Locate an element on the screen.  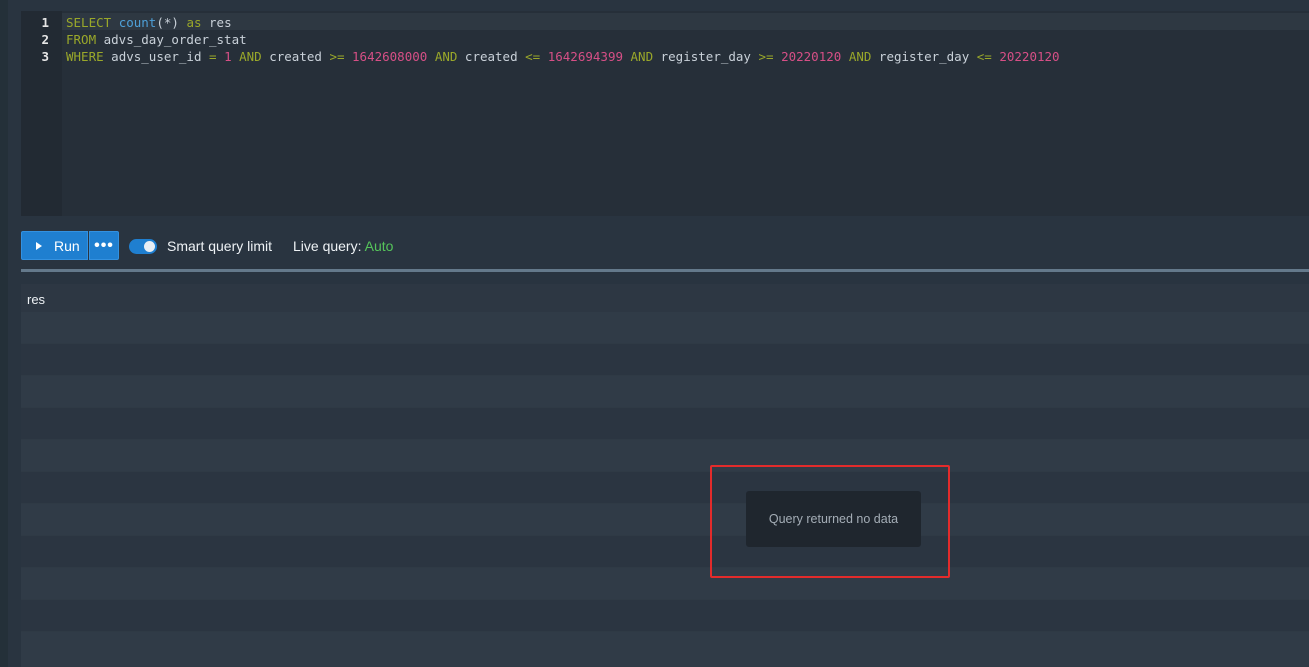
ellipsis-icon: ••• is located at coordinates (104, 245).